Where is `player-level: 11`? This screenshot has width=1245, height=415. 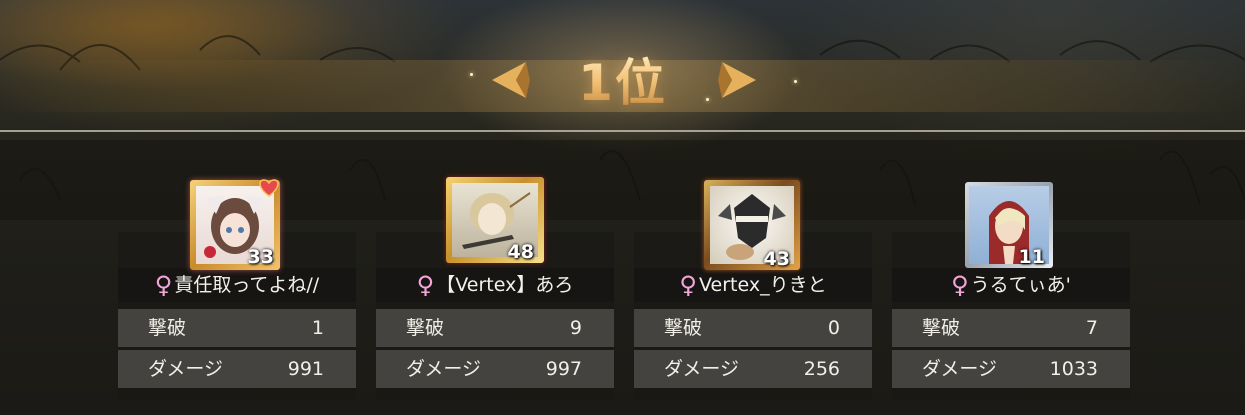
player-level: 11 is located at coordinates (1031, 257).